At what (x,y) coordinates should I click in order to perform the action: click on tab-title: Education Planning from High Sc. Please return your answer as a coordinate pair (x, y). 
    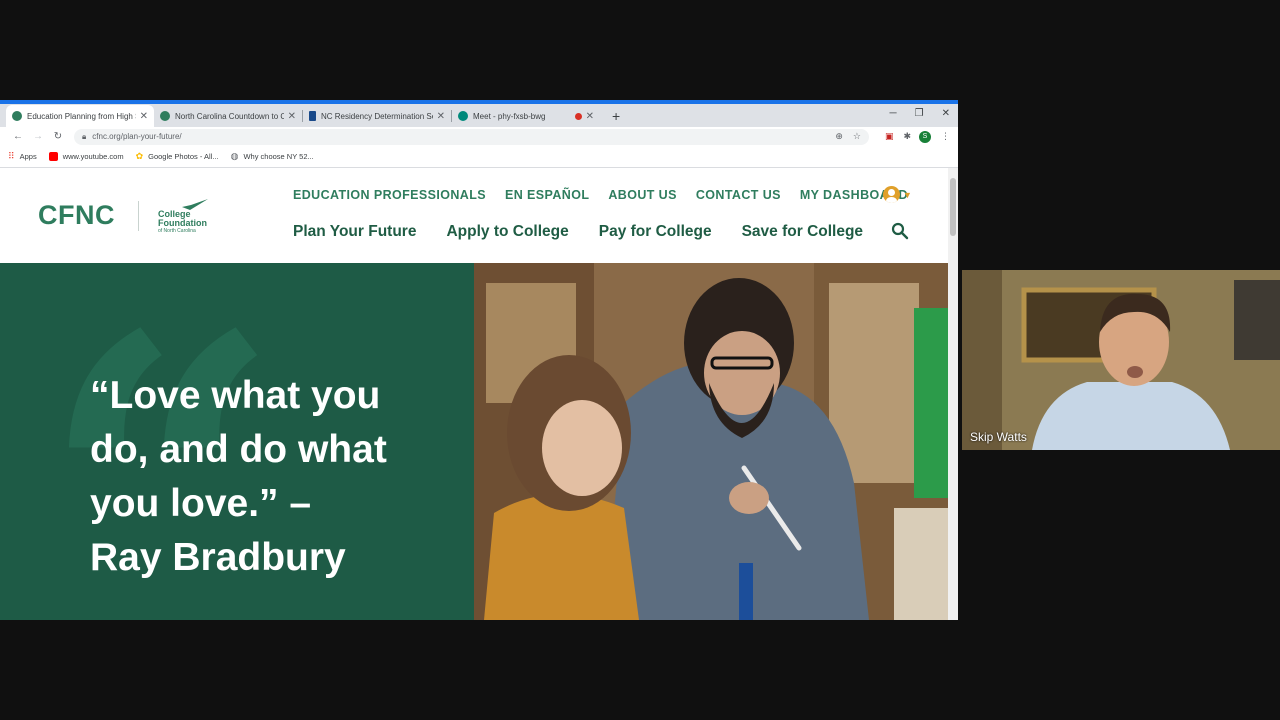
    Looking at the image, I should click on (81, 116).